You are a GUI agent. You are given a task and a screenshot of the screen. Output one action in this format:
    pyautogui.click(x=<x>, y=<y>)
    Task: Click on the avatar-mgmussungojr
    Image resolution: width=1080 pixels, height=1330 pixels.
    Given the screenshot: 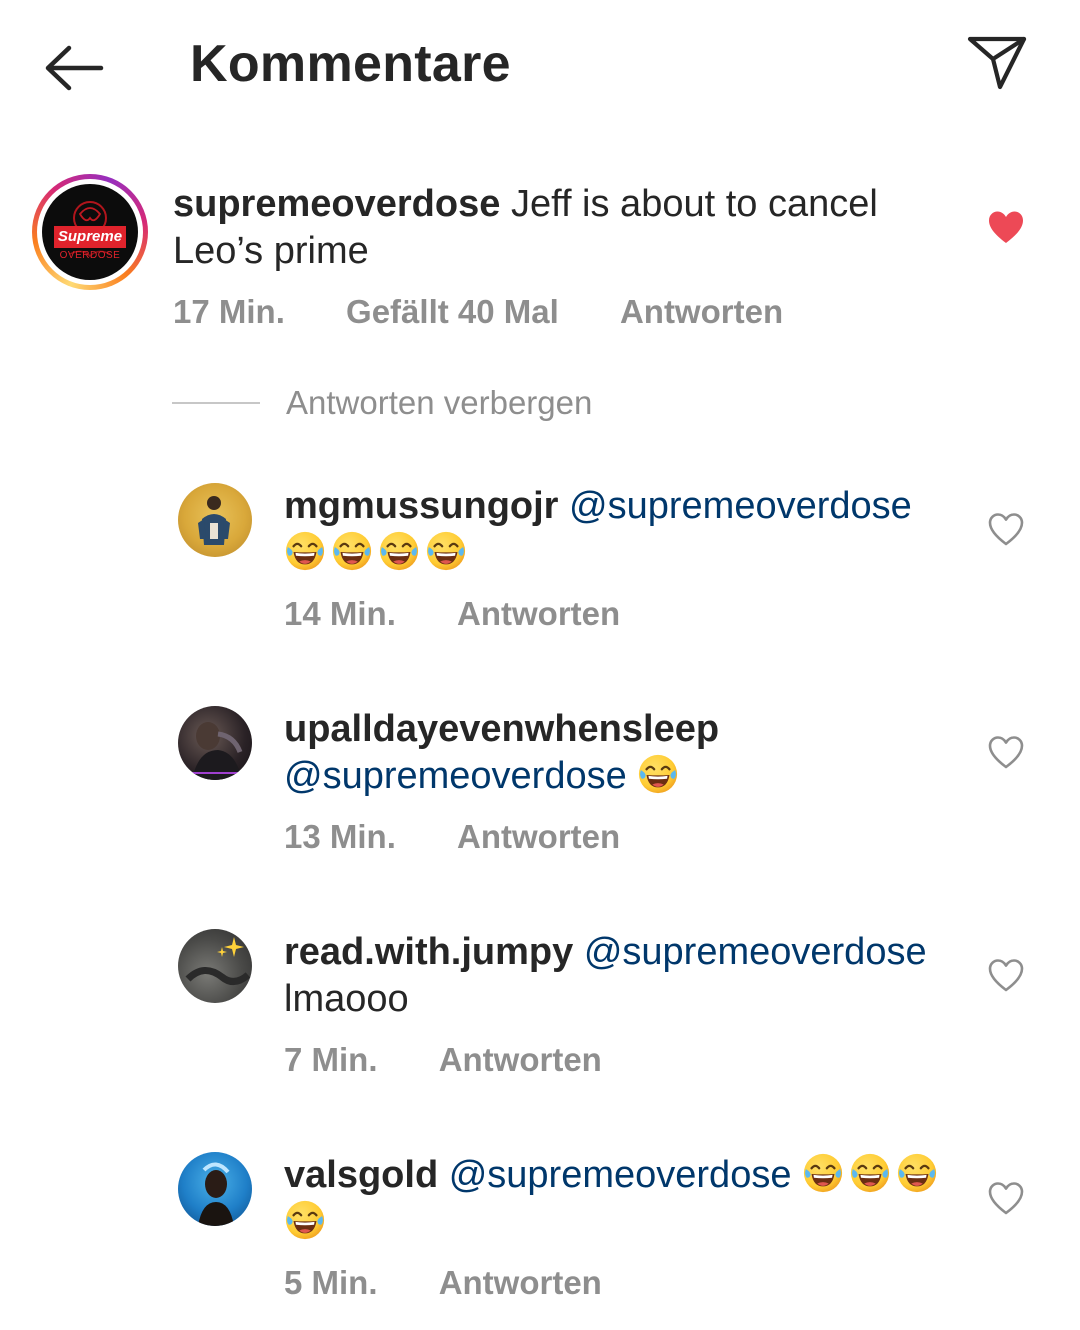 What is the action you would take?
    pyautogui.click(x=215, y=520)
    